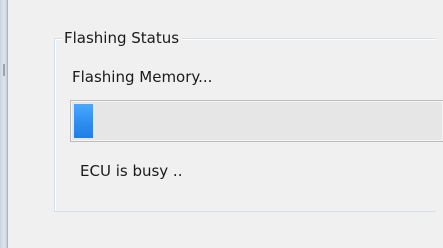 This screenshot has height=248, width=443. Describe the element at coordinates (83, 121) in the screenshot. I see `progress-fill` at that location.